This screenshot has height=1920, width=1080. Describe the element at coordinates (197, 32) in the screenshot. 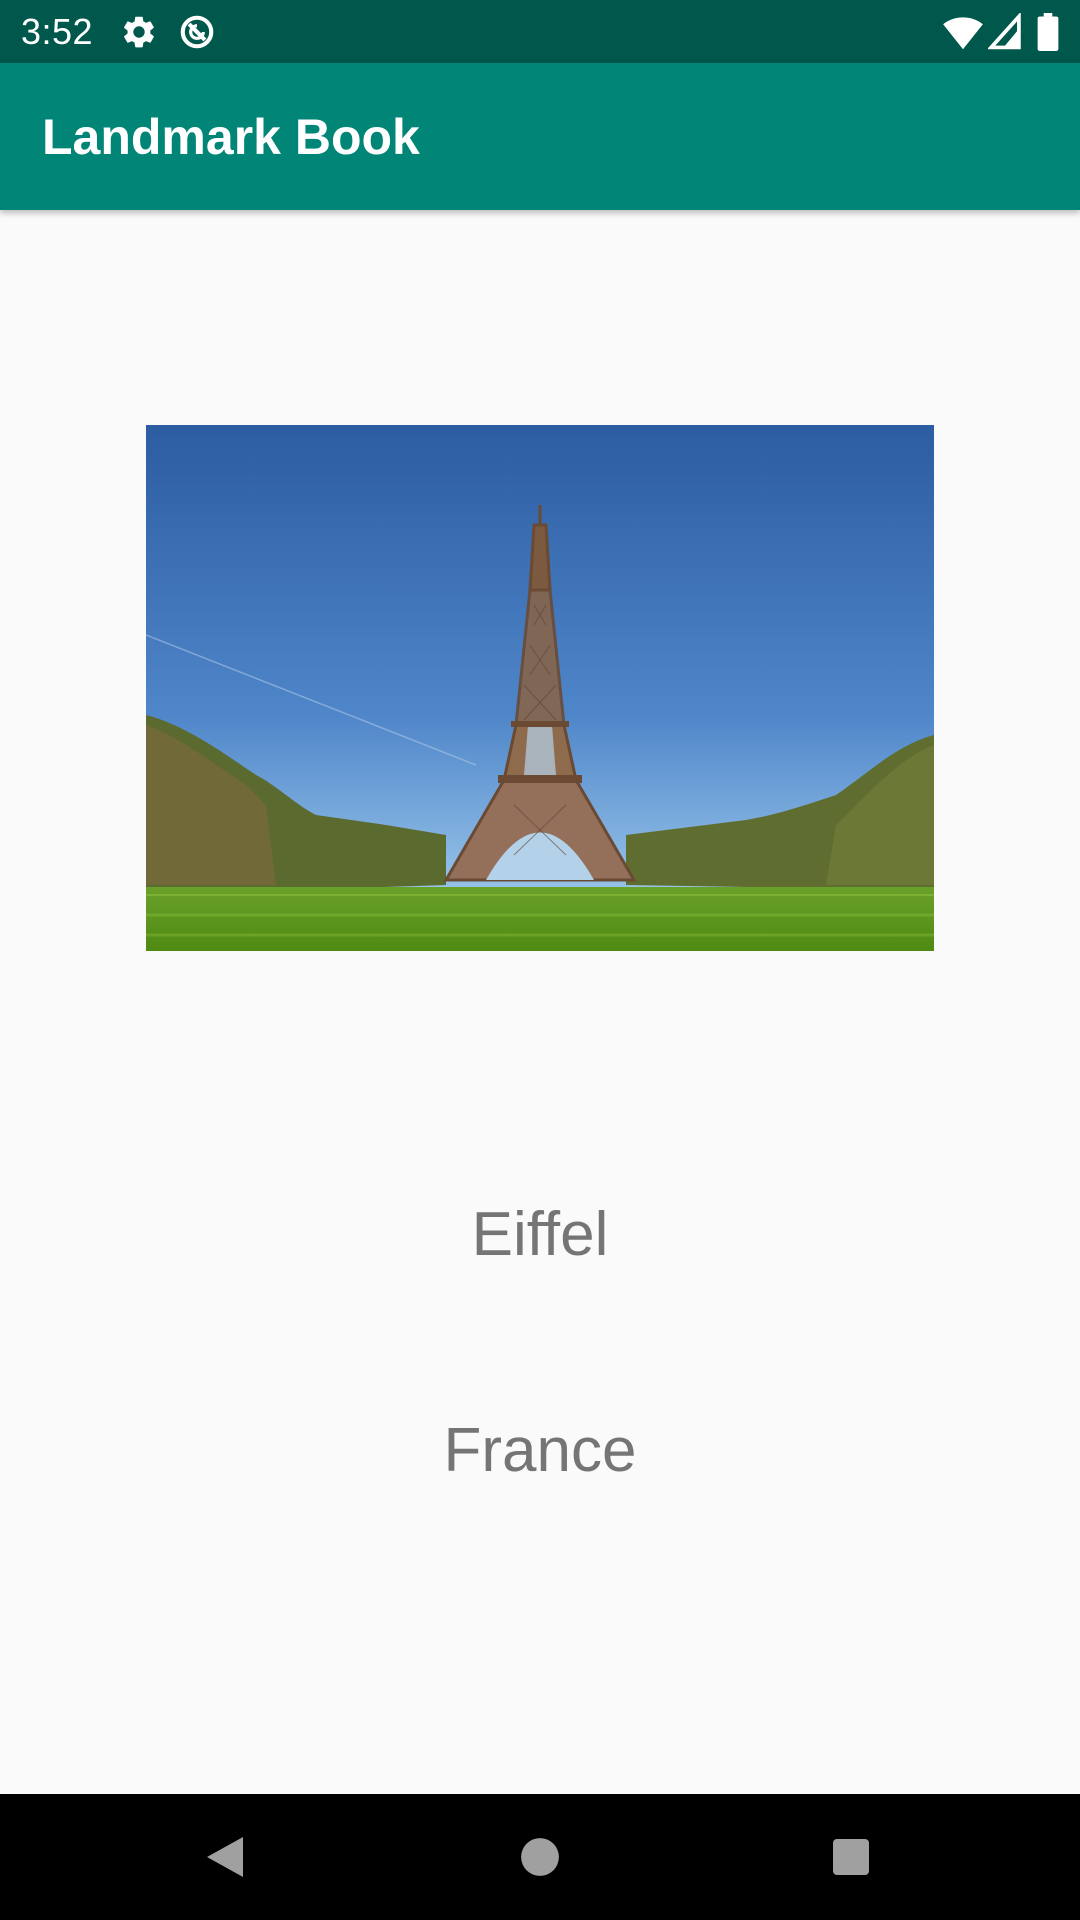

I see `sync-icon` at that location.